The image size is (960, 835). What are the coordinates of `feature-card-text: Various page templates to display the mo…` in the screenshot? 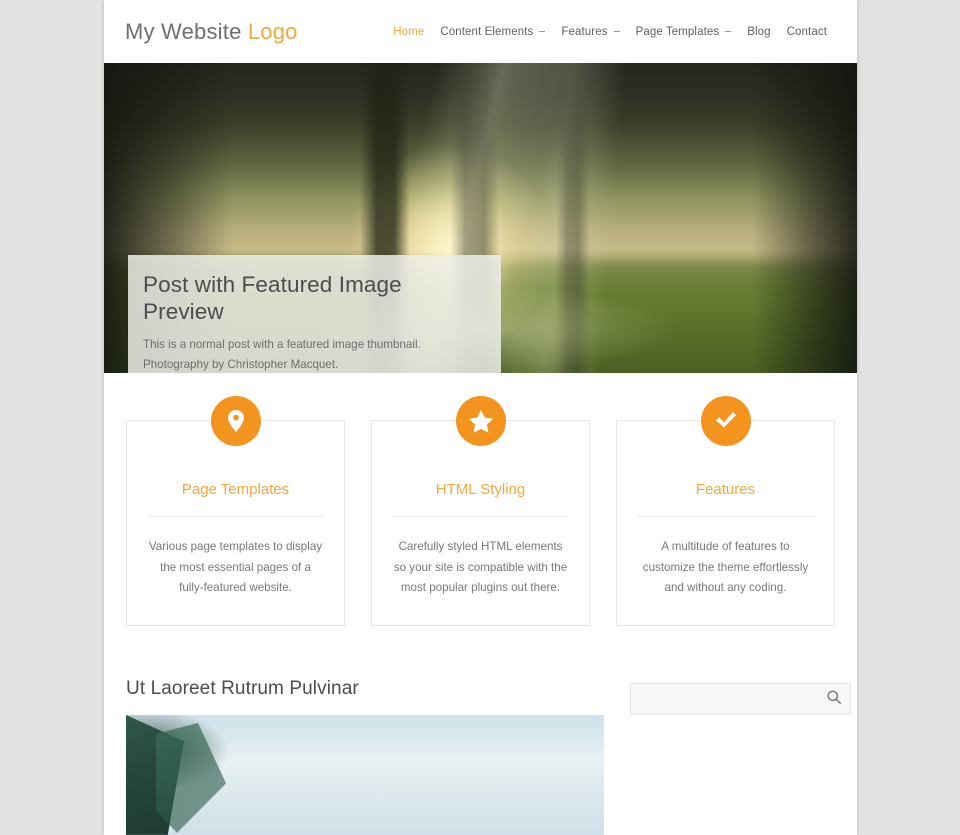 It's located at (235, 567).